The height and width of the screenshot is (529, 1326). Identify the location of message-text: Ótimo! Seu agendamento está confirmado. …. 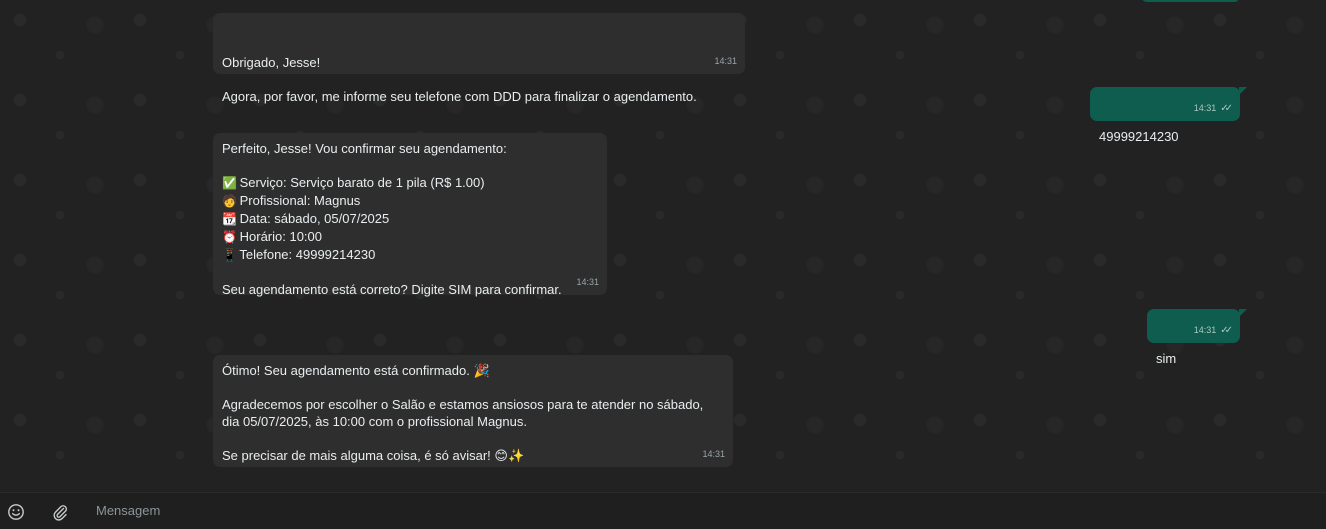
(356, 370).